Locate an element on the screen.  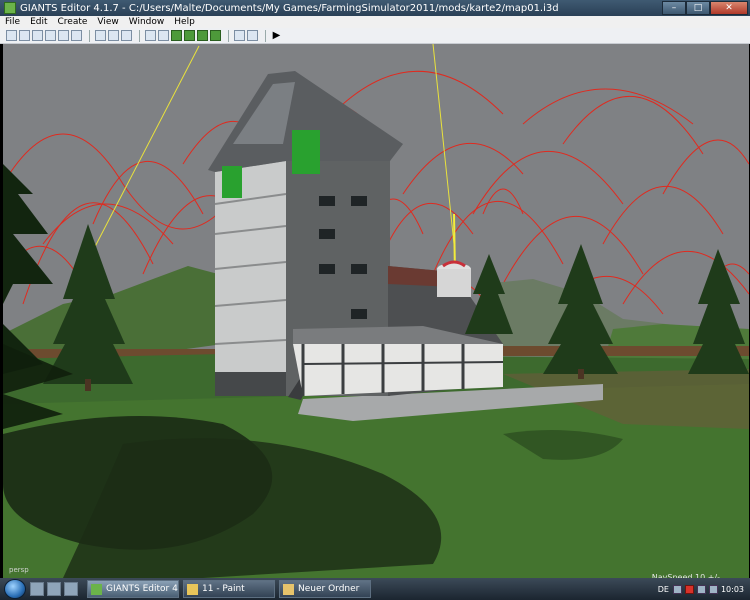
play-button: ▶ is located at coordinates (276, 35).